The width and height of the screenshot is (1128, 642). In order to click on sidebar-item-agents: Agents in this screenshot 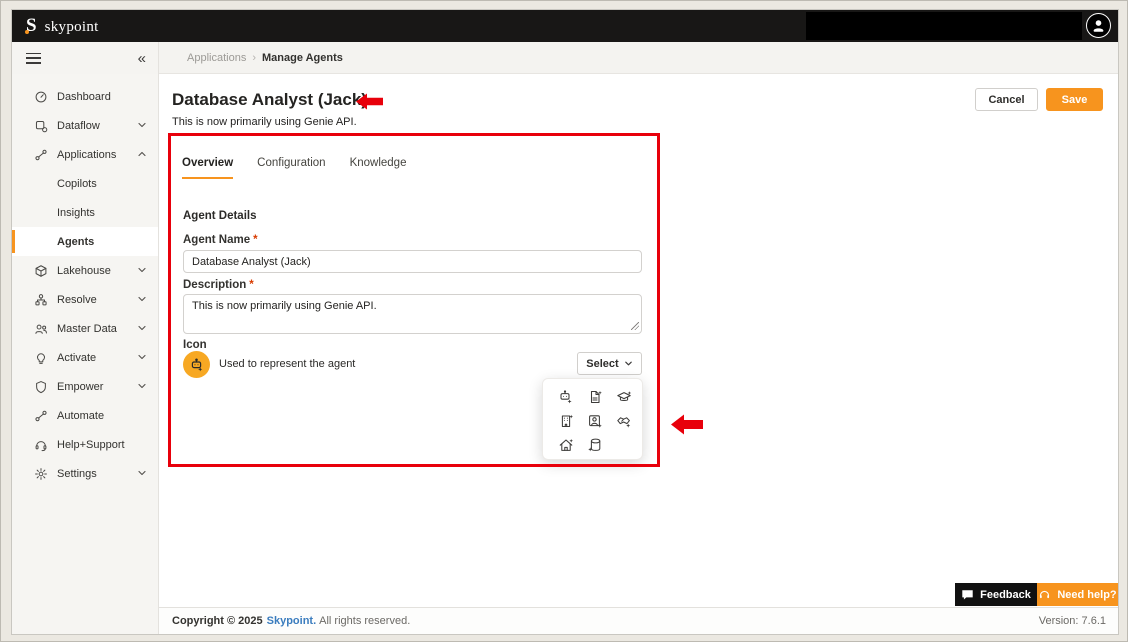, I will do `click(85, 241)`.